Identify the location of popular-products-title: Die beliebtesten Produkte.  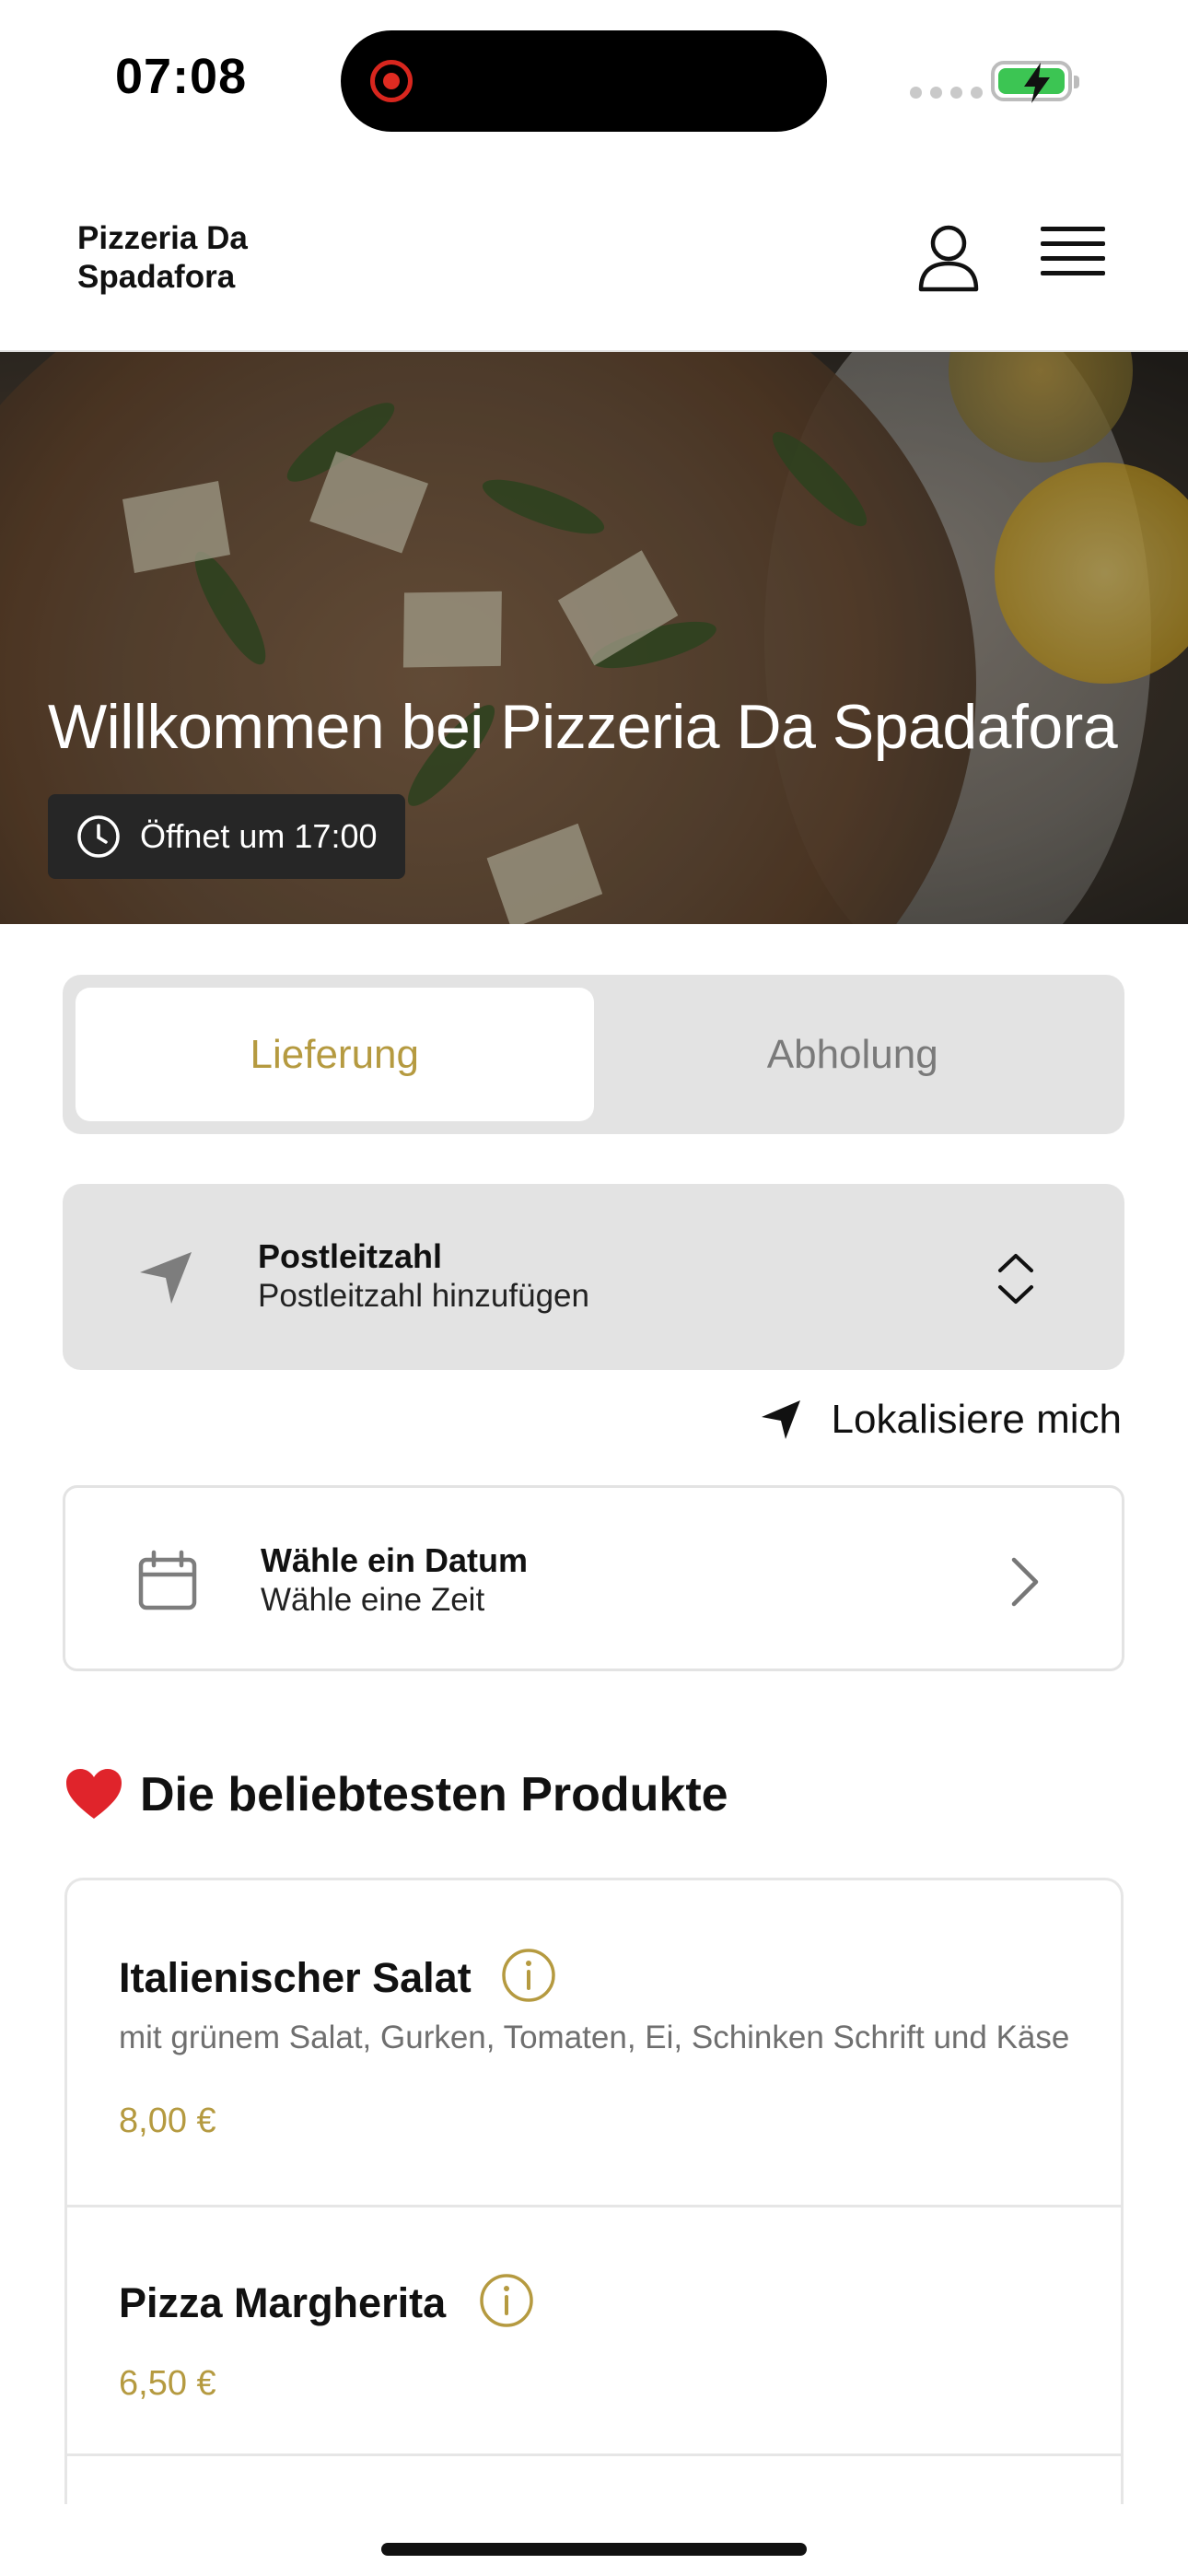
(434, 1794).